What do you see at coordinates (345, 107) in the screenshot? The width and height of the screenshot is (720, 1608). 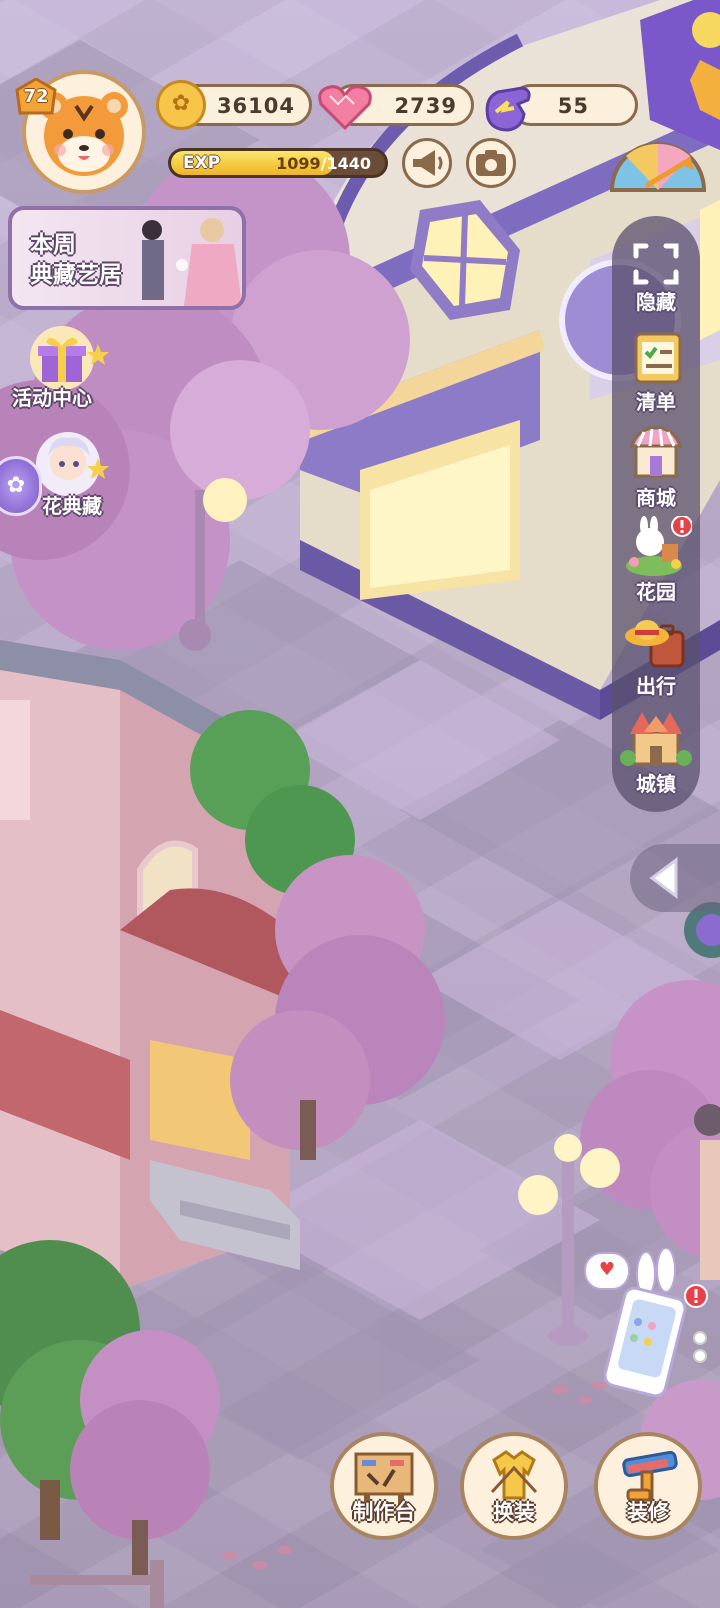 I see `heart-gem-icon` at bounding box center [345, 107].